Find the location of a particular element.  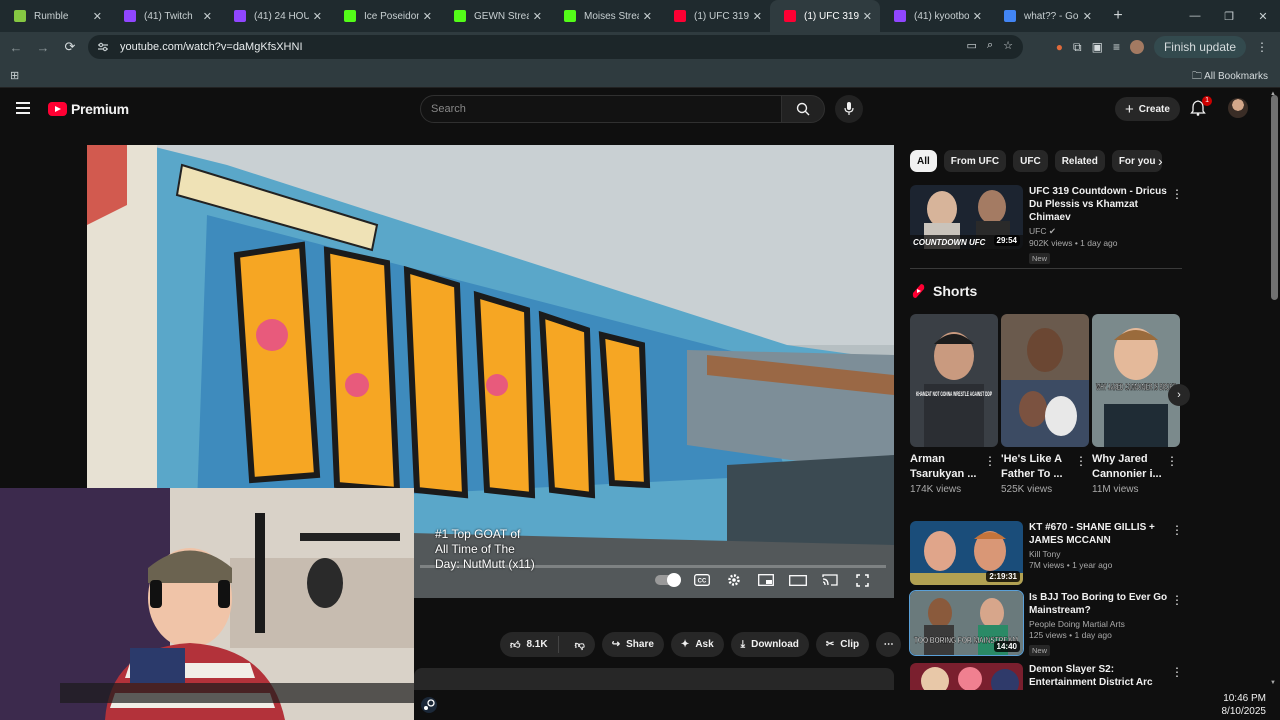

search-button is located at coordinates (803, 109).